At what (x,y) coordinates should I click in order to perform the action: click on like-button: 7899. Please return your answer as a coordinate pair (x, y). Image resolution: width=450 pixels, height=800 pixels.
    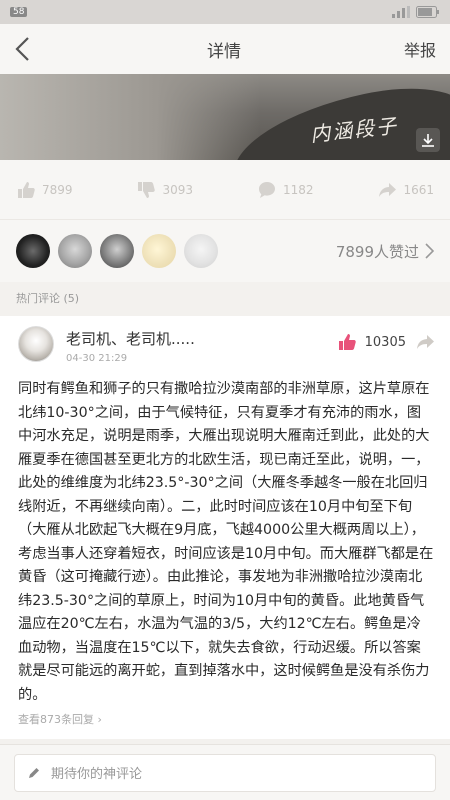
    Looking at the image, I should click on (44, 190).